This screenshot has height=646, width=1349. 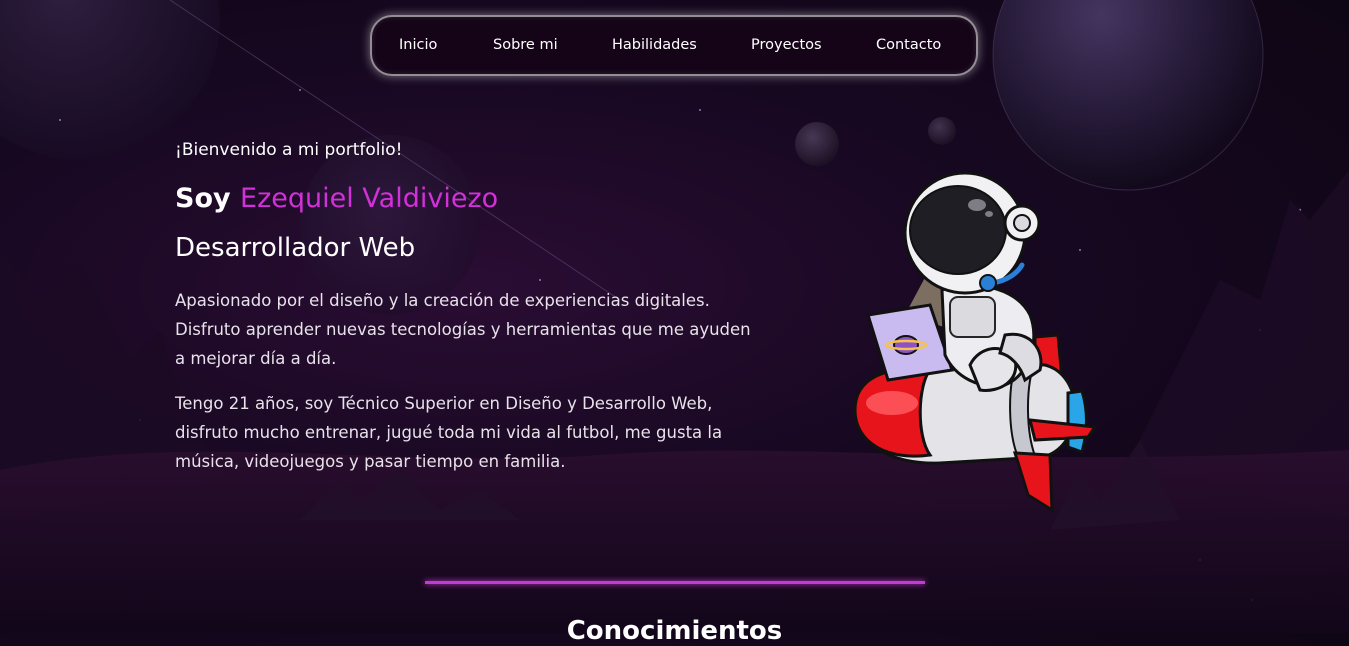 I want to click on astronaut-illustration, so click(x=970, y=342).